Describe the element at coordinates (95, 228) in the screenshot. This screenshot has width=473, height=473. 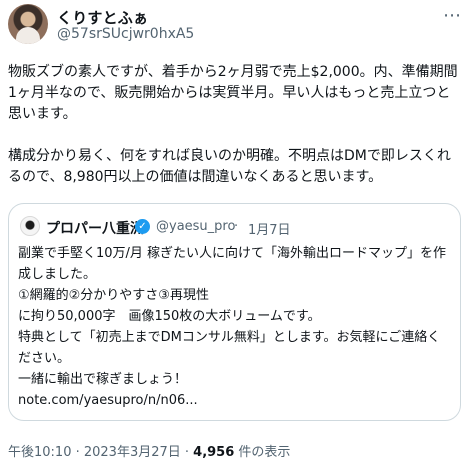
I see `quote-author-display-name: プロパー八重洲` at that location.